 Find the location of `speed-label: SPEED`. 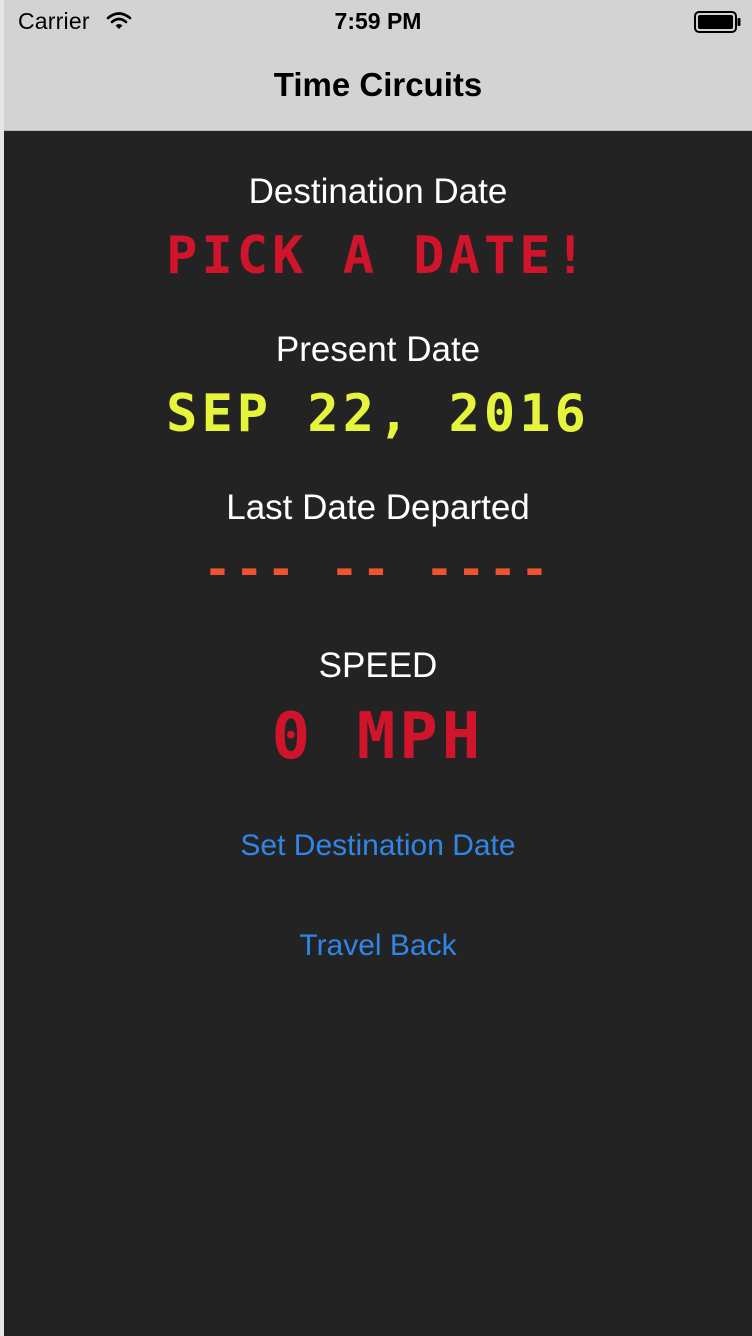

speed-label: SPEED is located at coordinates (378, 665).